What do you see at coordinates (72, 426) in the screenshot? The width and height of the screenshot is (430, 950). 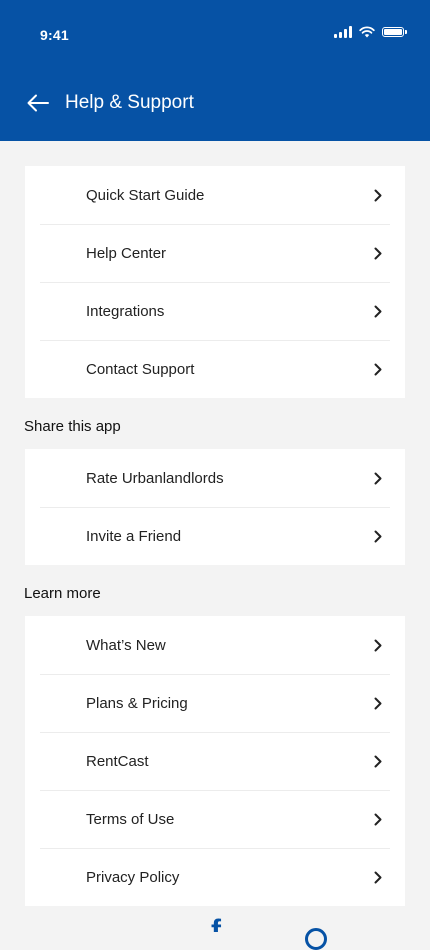 I see `section-title-share: Share this app` at bounding box center [72, 426].